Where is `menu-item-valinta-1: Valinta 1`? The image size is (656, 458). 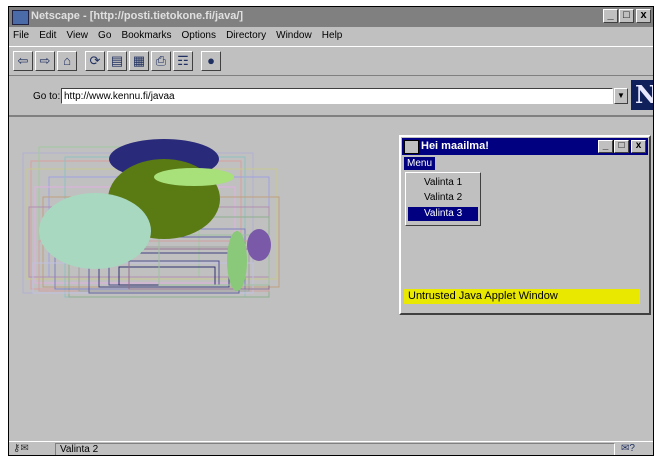 menu-item-valinta-1: Valinta 1 is located at coordinates (443, 183).